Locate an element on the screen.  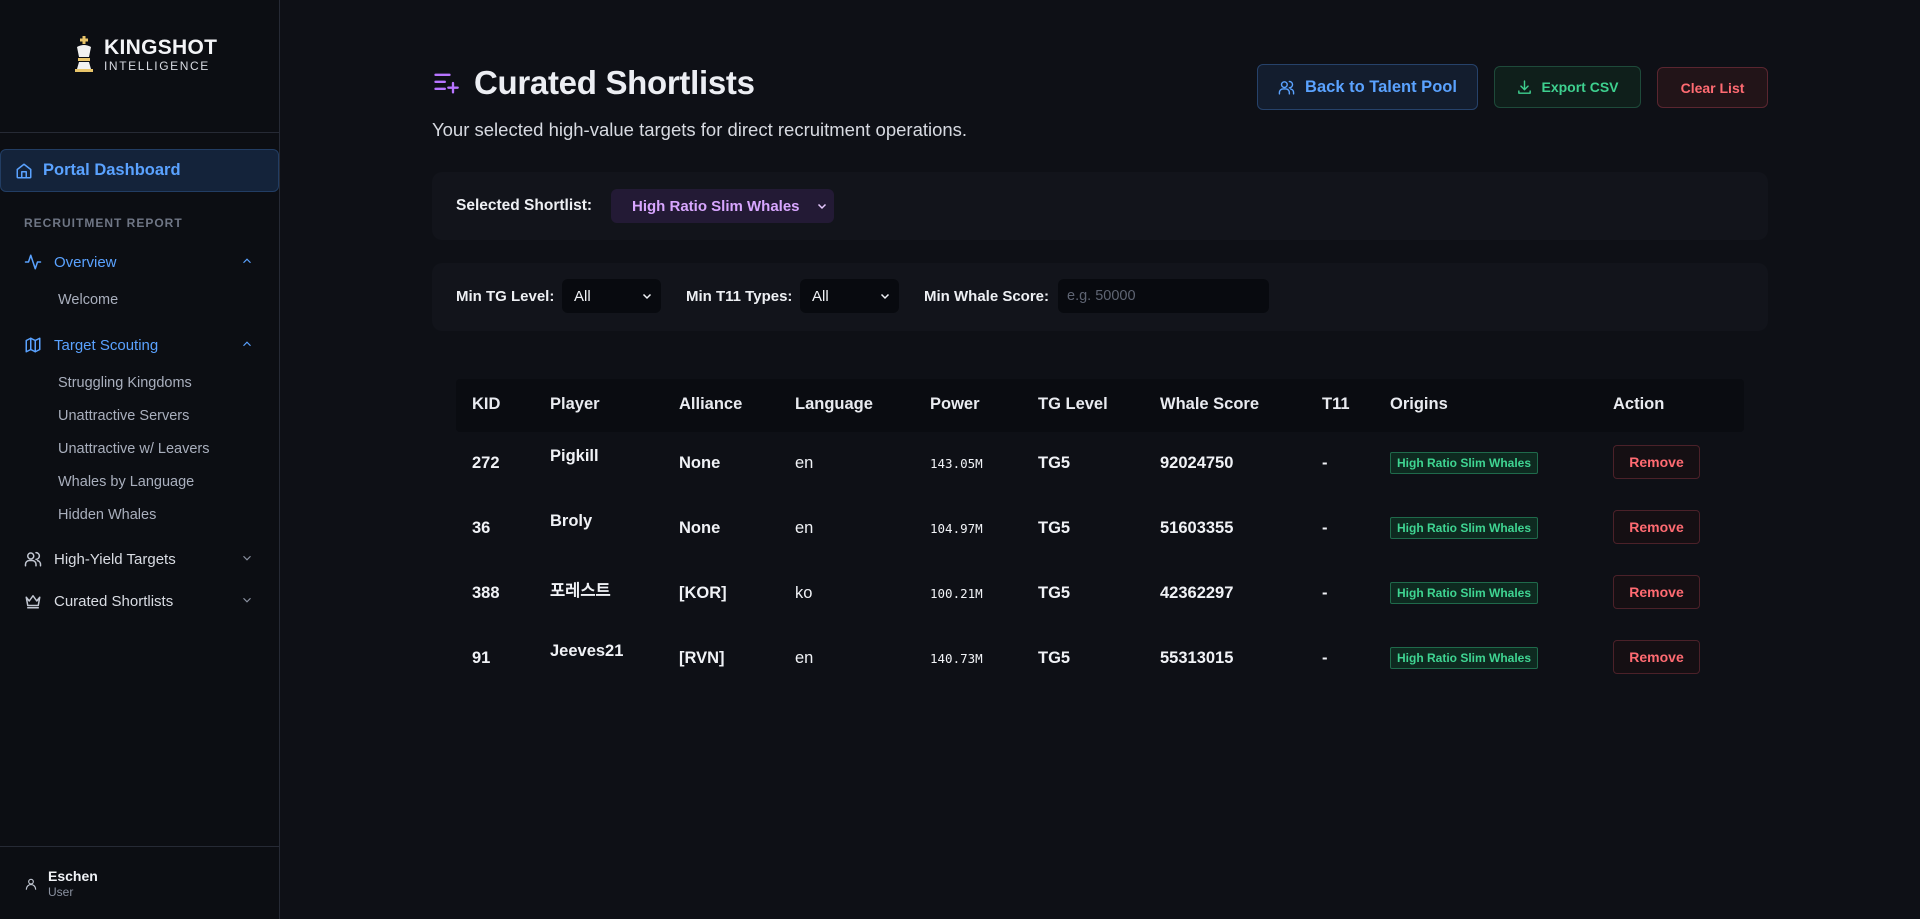
export-csv-button: Export CSV is located at coordinates (1567, 87).